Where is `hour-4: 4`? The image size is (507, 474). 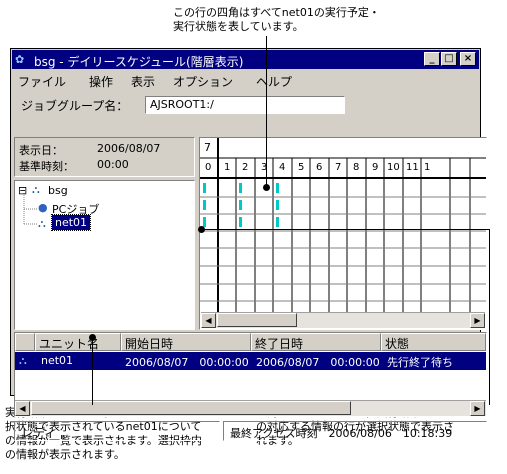 hour-4: 4 is located at coordinates (282, 167).